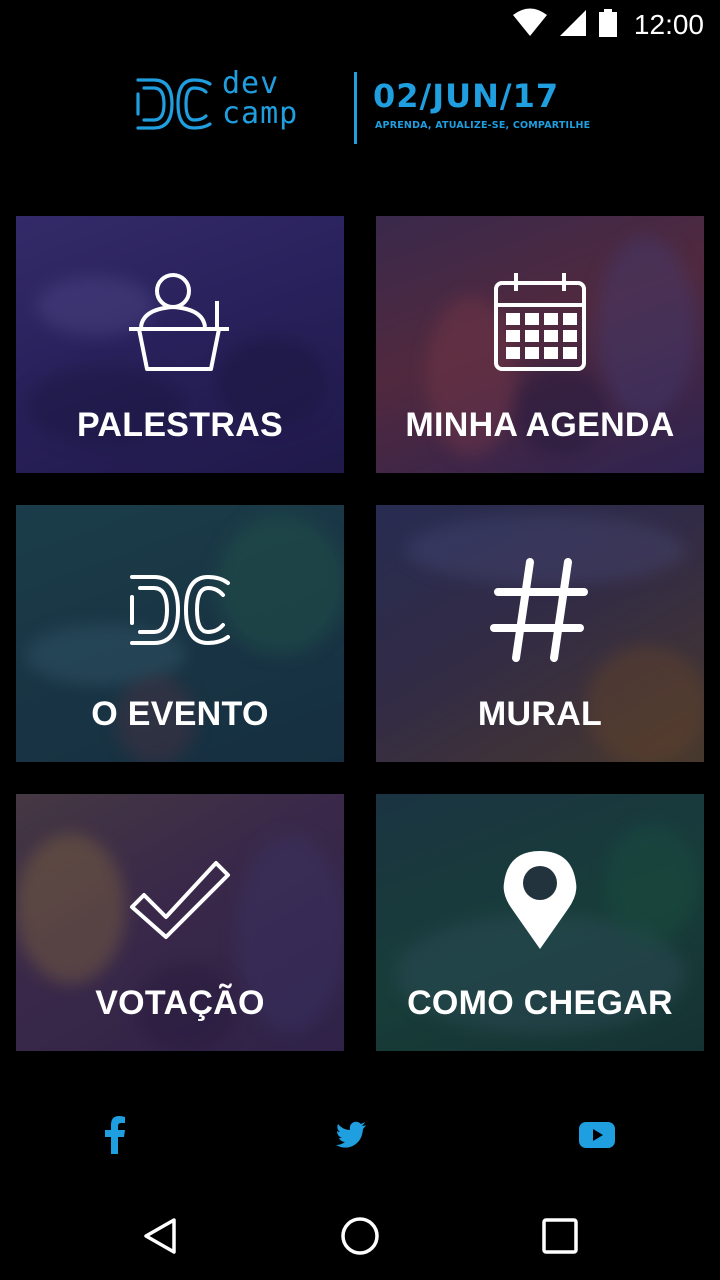 This screenshot has height=1280, width=720. What do you see at coordinates (608, 25) in the screenshot?
I see `battery-icon` at bounding box center [608, 25].